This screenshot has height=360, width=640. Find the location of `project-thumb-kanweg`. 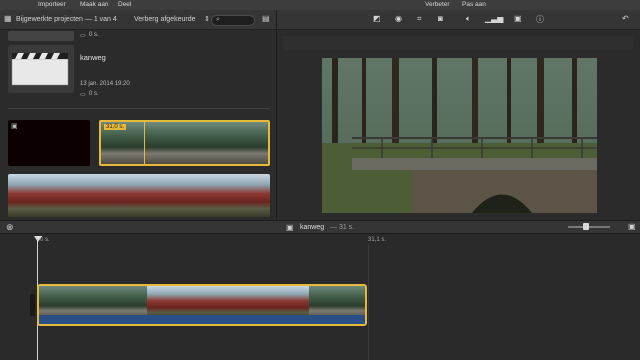

project-thumb-kanweg is located at coordinates (41, 69).